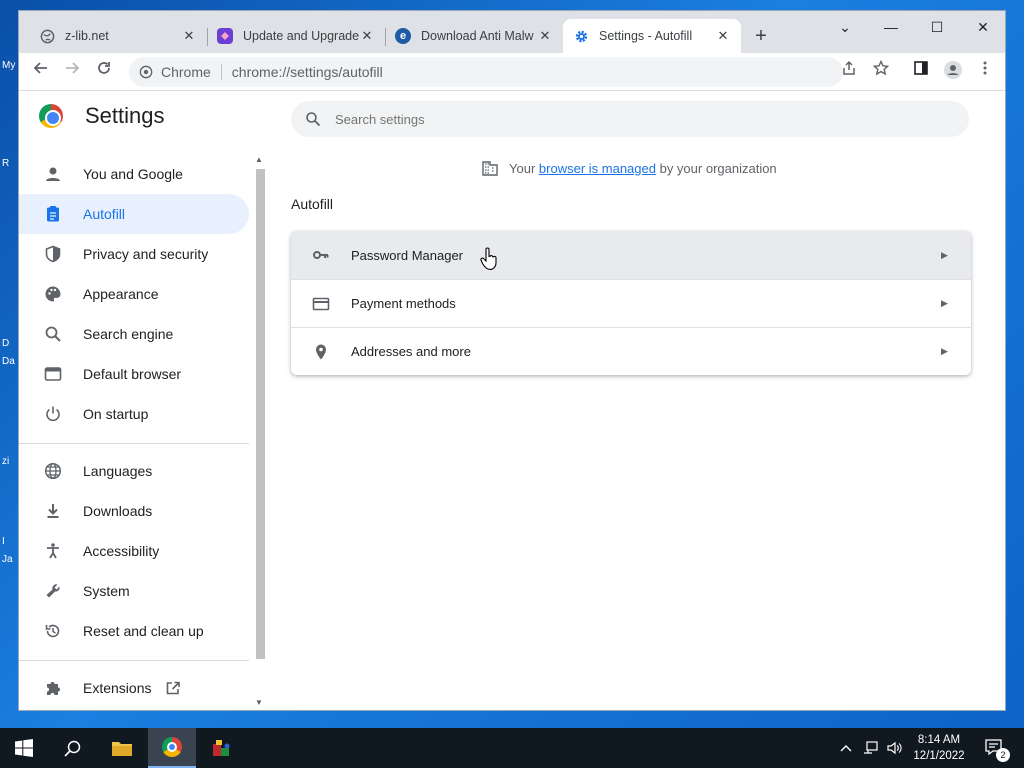 The height and width of the screenshot is (768, 1024). What do you see at coordinates (985, 72) in the screenshot?
I see `menu-button` at bounding box center [985, 72].